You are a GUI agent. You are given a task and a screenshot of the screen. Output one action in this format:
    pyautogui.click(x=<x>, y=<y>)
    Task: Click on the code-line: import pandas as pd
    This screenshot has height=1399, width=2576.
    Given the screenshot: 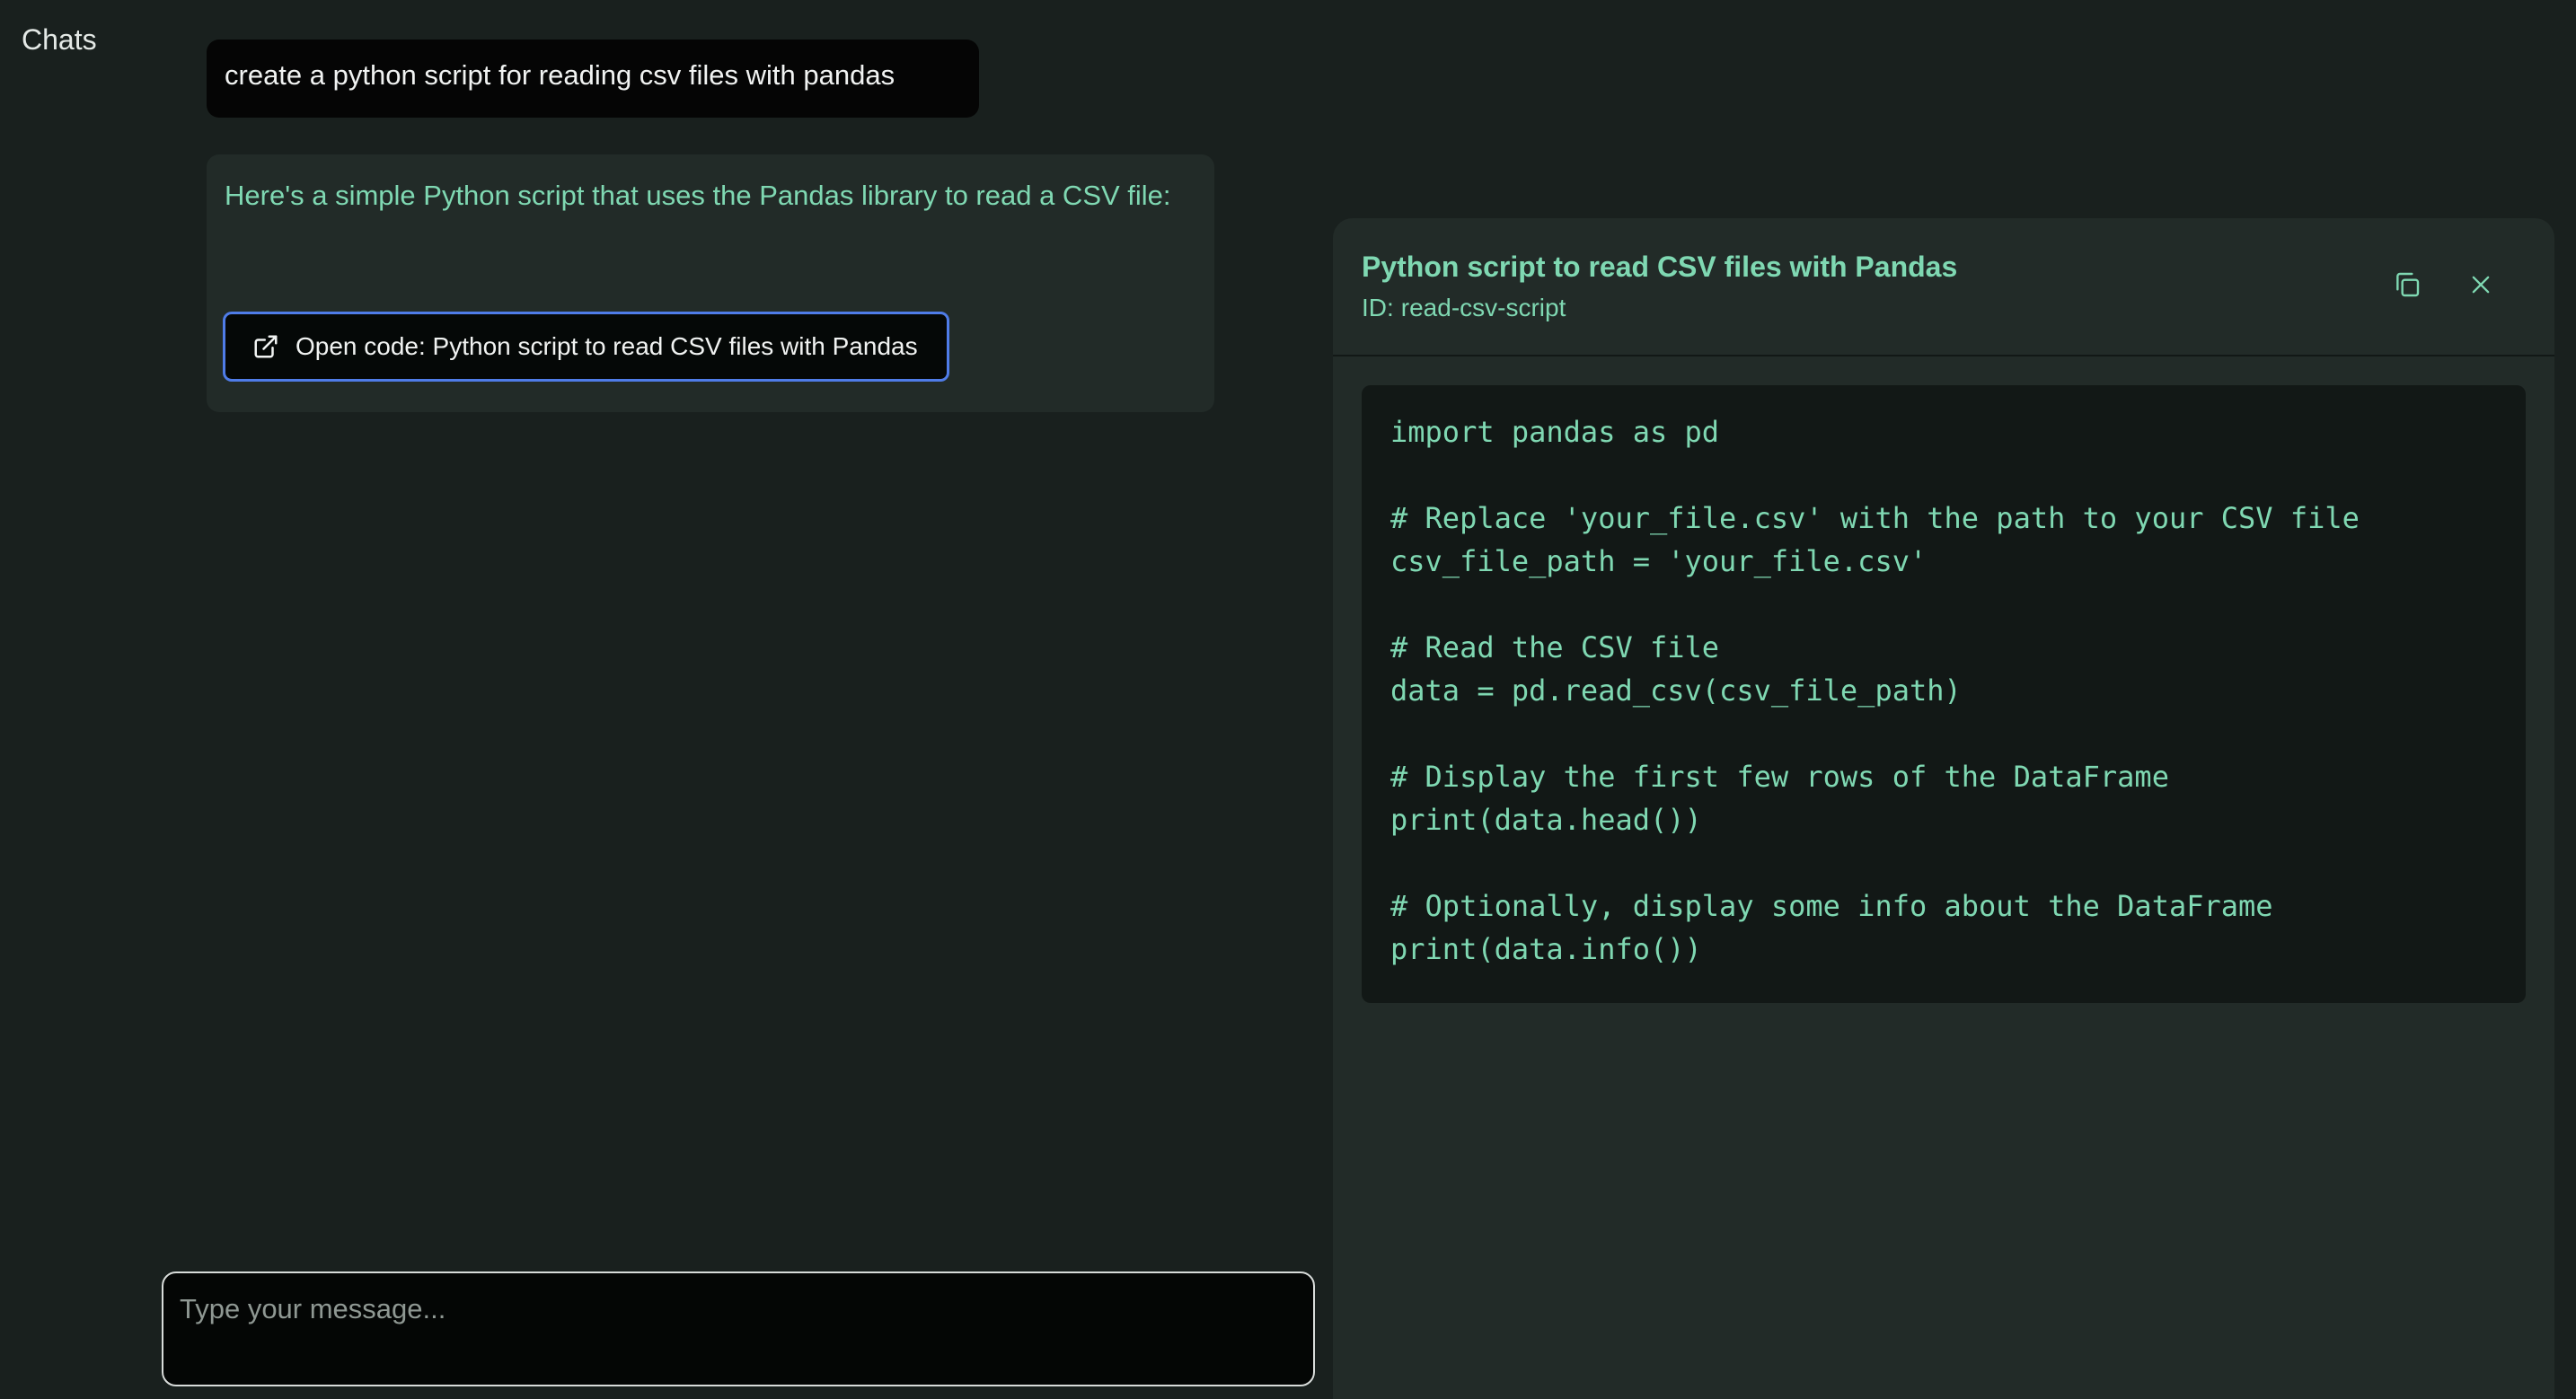 What is the action you would take?
    pyautogui.click(x=1555, y=432)
    